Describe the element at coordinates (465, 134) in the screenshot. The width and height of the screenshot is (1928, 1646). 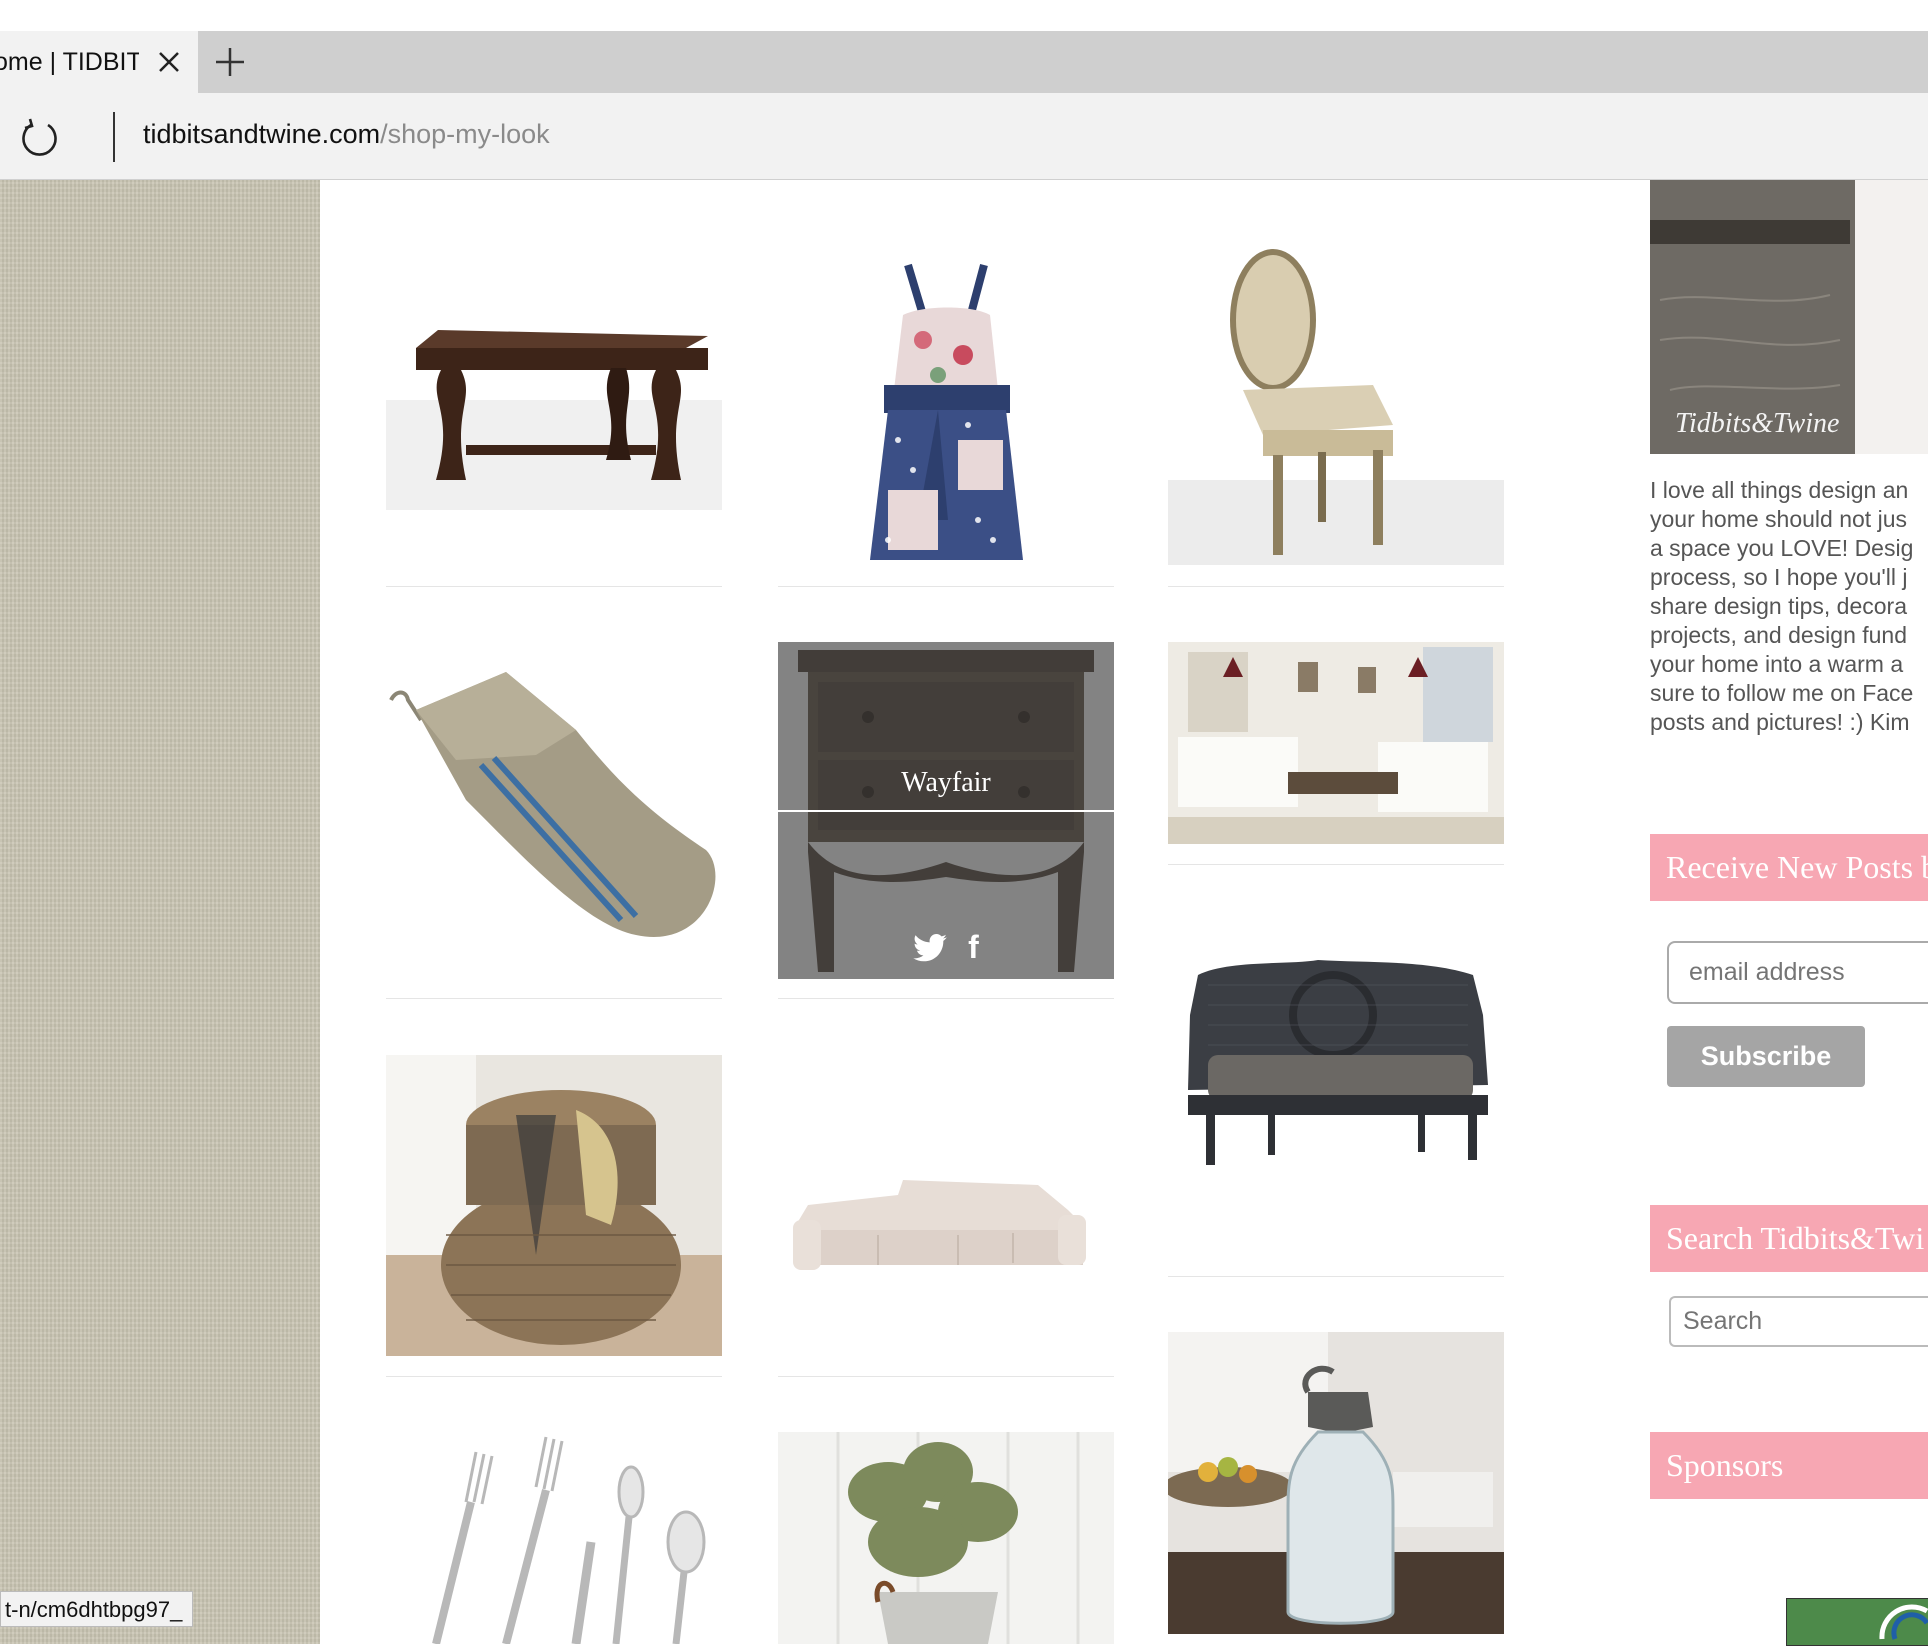
I see `url-path: /shop-my-look` at that location.